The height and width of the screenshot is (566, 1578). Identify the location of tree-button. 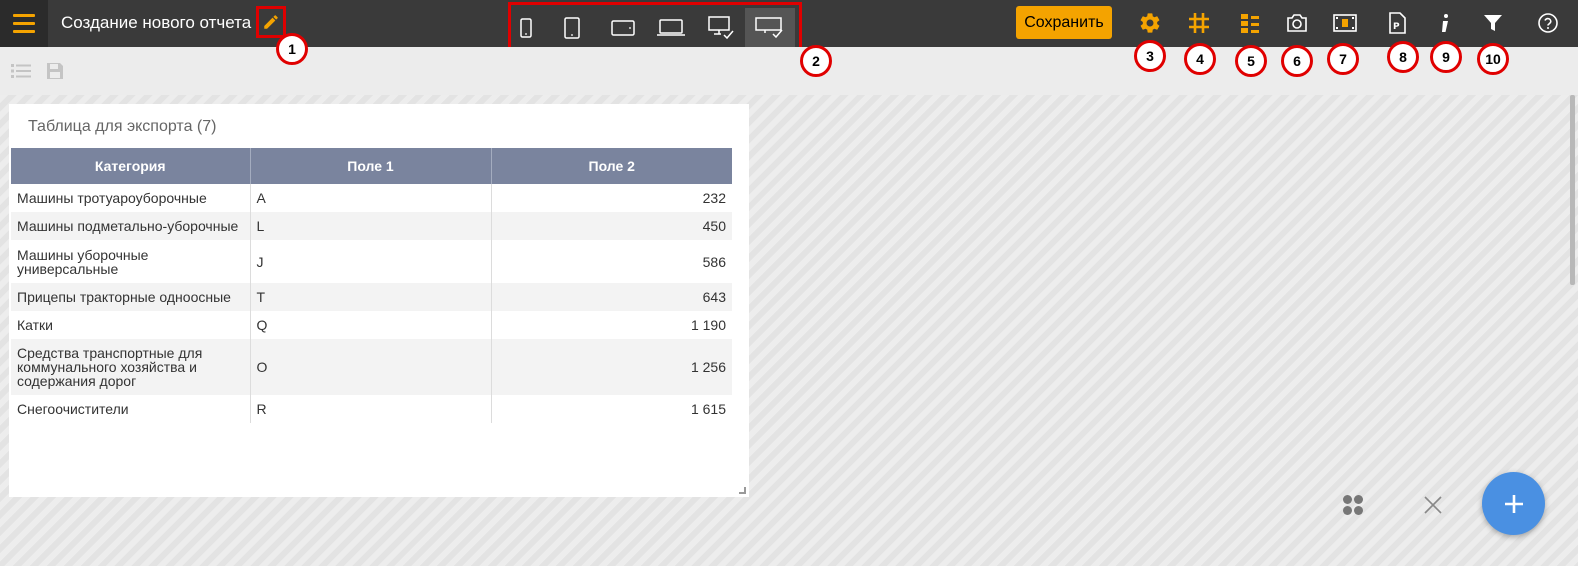
(1250, 23).